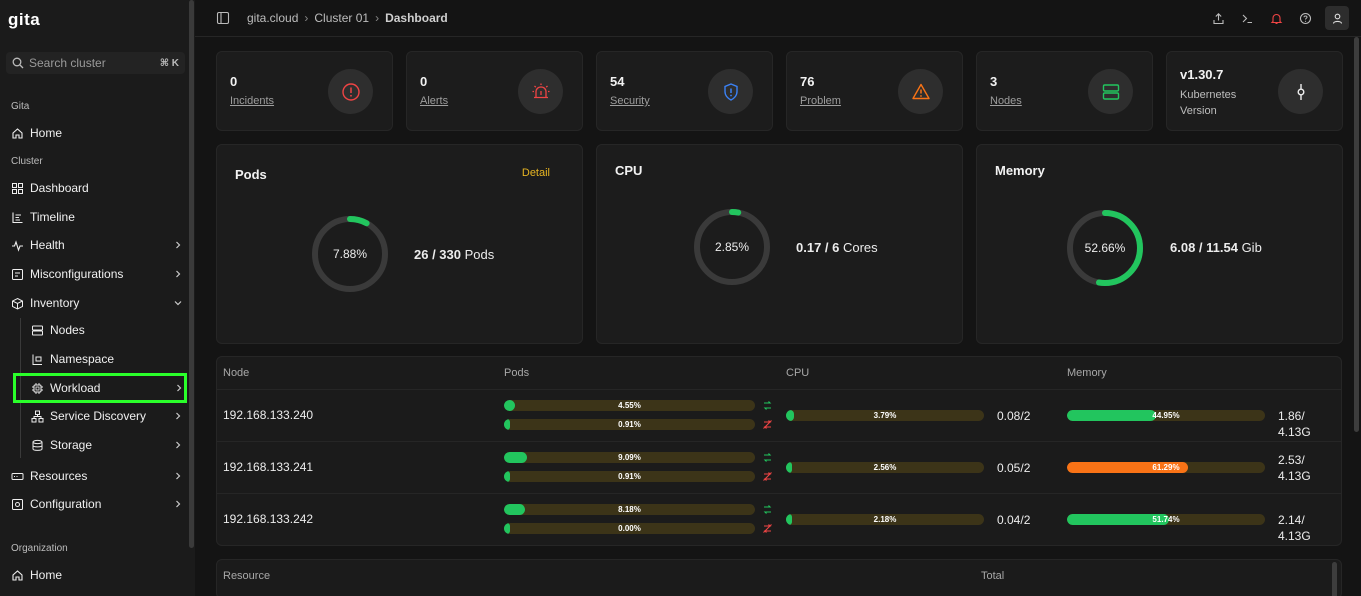  What do you see at coordinates (17, 274) in the screenshot?
I see `misconfig-icon` at bounding box center [17, 274].